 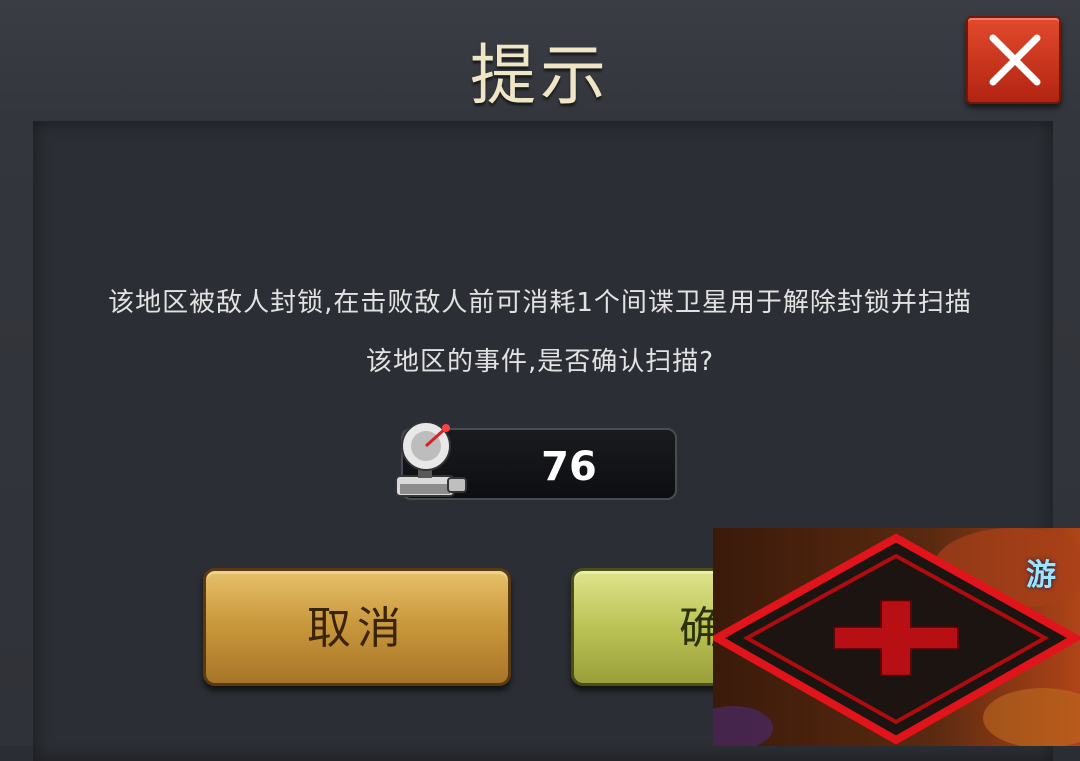 I want to click on cancel-button: 取消, so click(x=357, y=627).